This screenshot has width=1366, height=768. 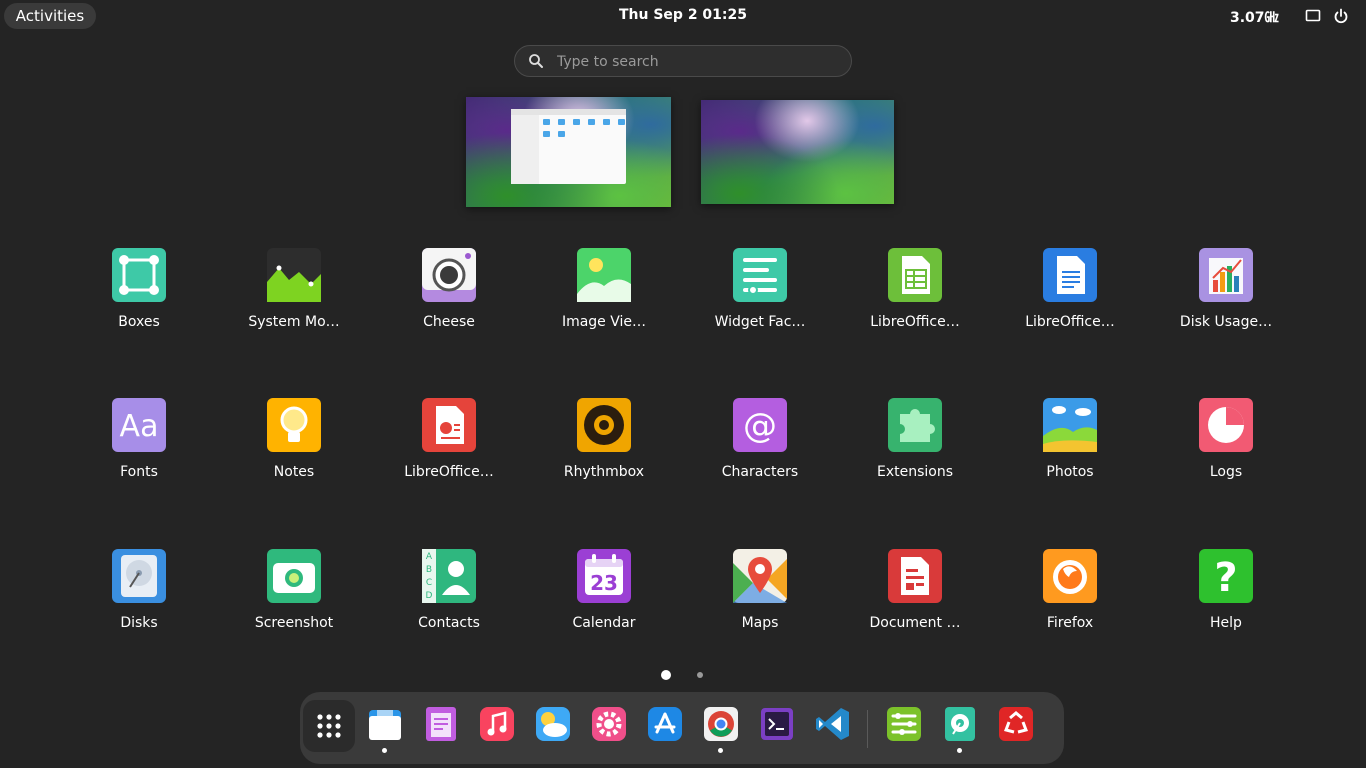 I want to click on dock-chrome, so click(x=721, y=724).